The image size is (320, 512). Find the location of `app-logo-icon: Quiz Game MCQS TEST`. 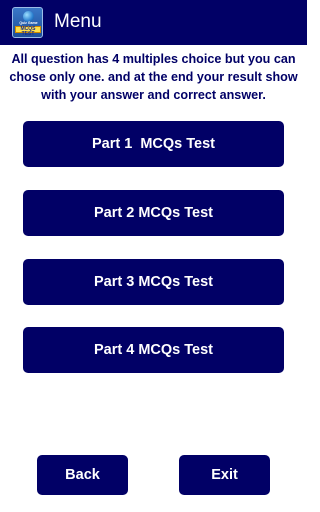

app-logo-icon: Quiz Game MCQS TEST is located at coordinates (27, 22).